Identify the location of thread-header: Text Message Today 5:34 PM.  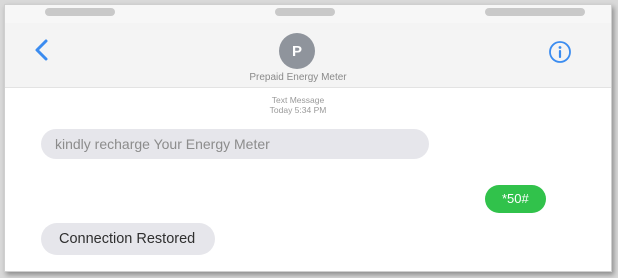
(298, 105).